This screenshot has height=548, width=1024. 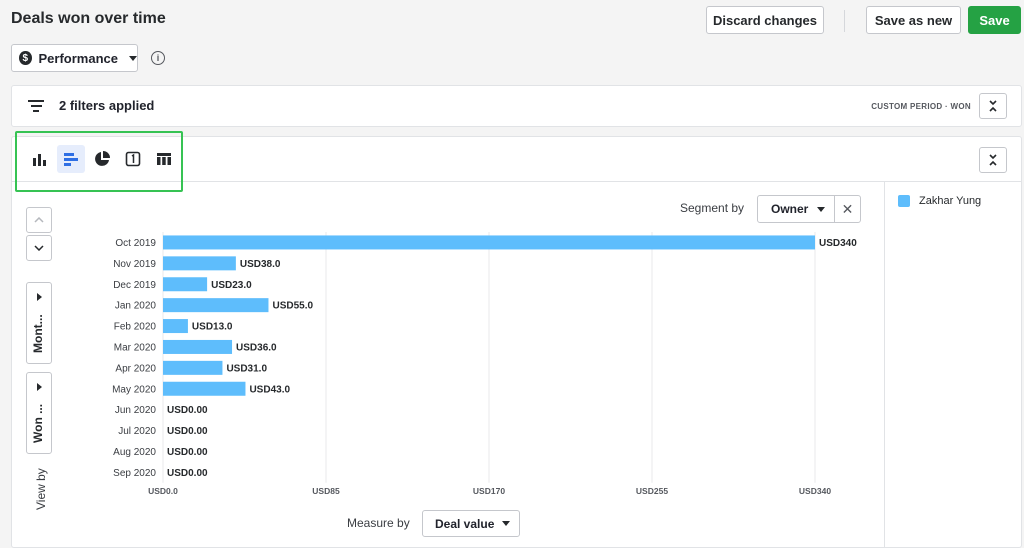 I want to click on data-label: USD31.0, so click(x=246, y=368).